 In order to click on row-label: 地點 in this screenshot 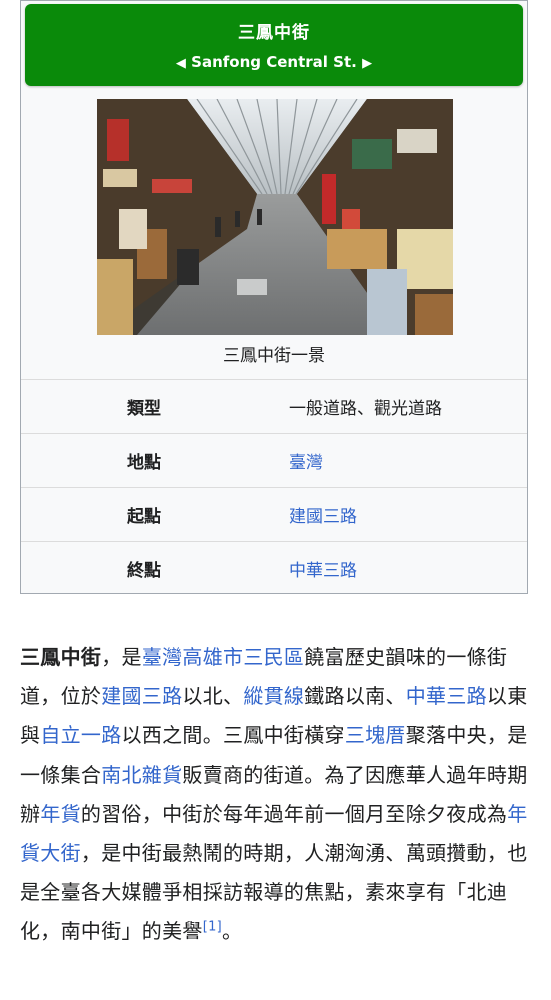, I will do `click(144, 463)`.